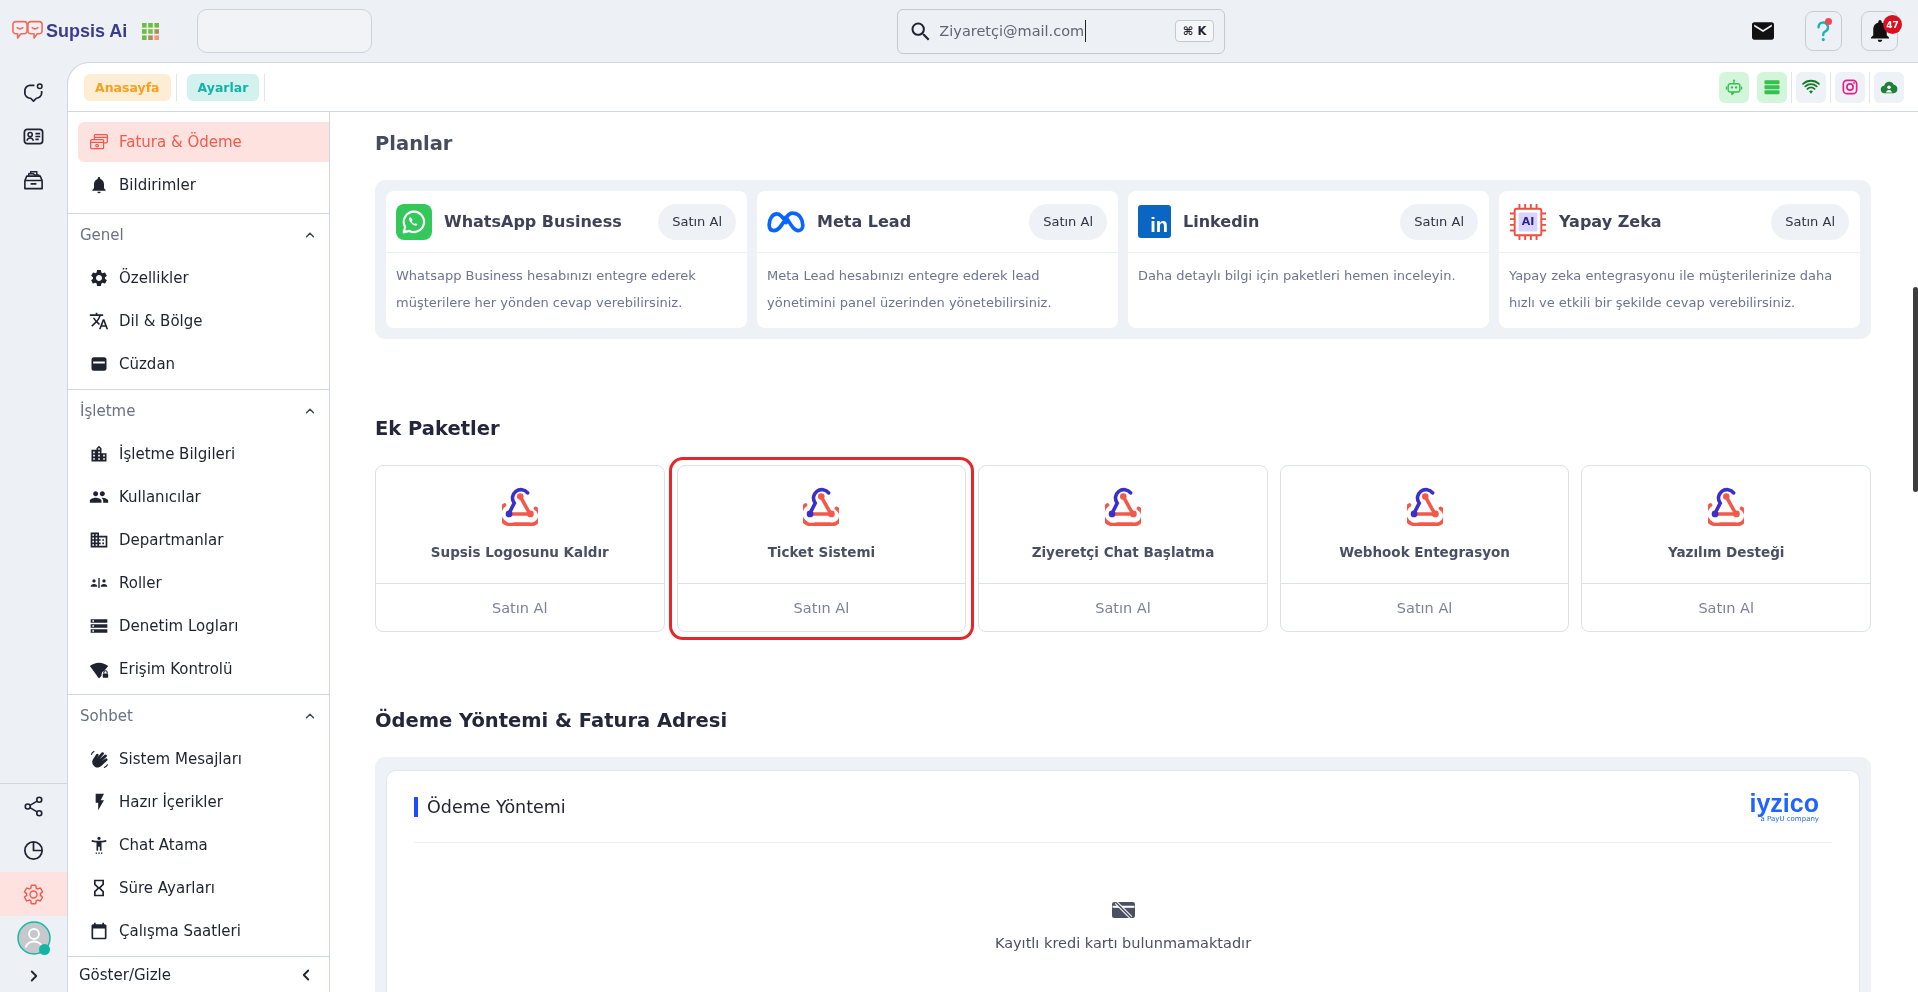 This screenshot has height=992, width=1918. What do you see at coordinates (909, 289) in the screenshot?
I see `plan-description: Meta Lead hesabınızı entegre ederek lead yönetimini panel üzerinden yönetebilirsiniz.` at bounding box center [909, 289].